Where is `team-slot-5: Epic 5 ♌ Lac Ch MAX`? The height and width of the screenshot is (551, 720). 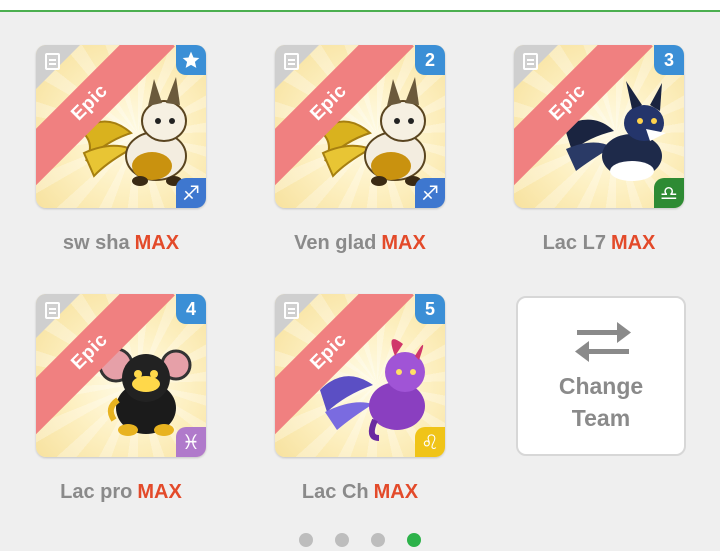 team-slot-5: Epic 5 ♌ Lac Ch MAX is located at coordinates (360, 399).